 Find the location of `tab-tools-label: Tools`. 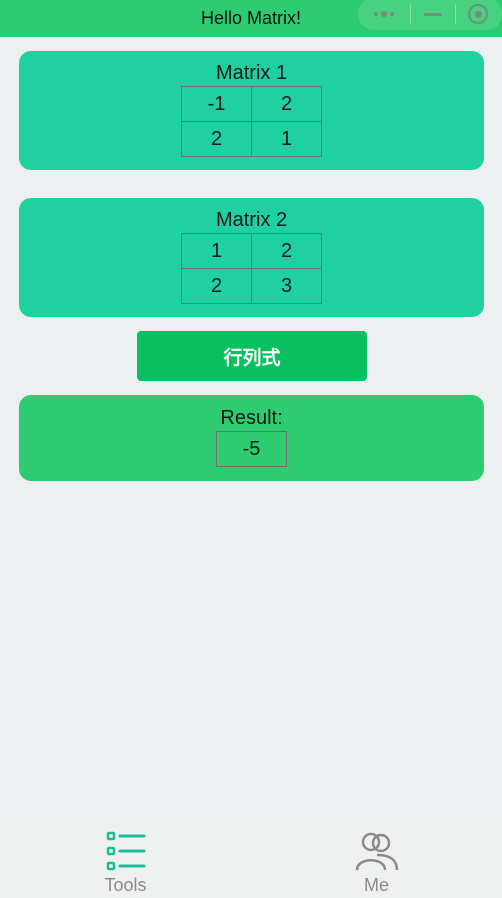

tab-tools-label: Tools is located at coordinates (125, 885).